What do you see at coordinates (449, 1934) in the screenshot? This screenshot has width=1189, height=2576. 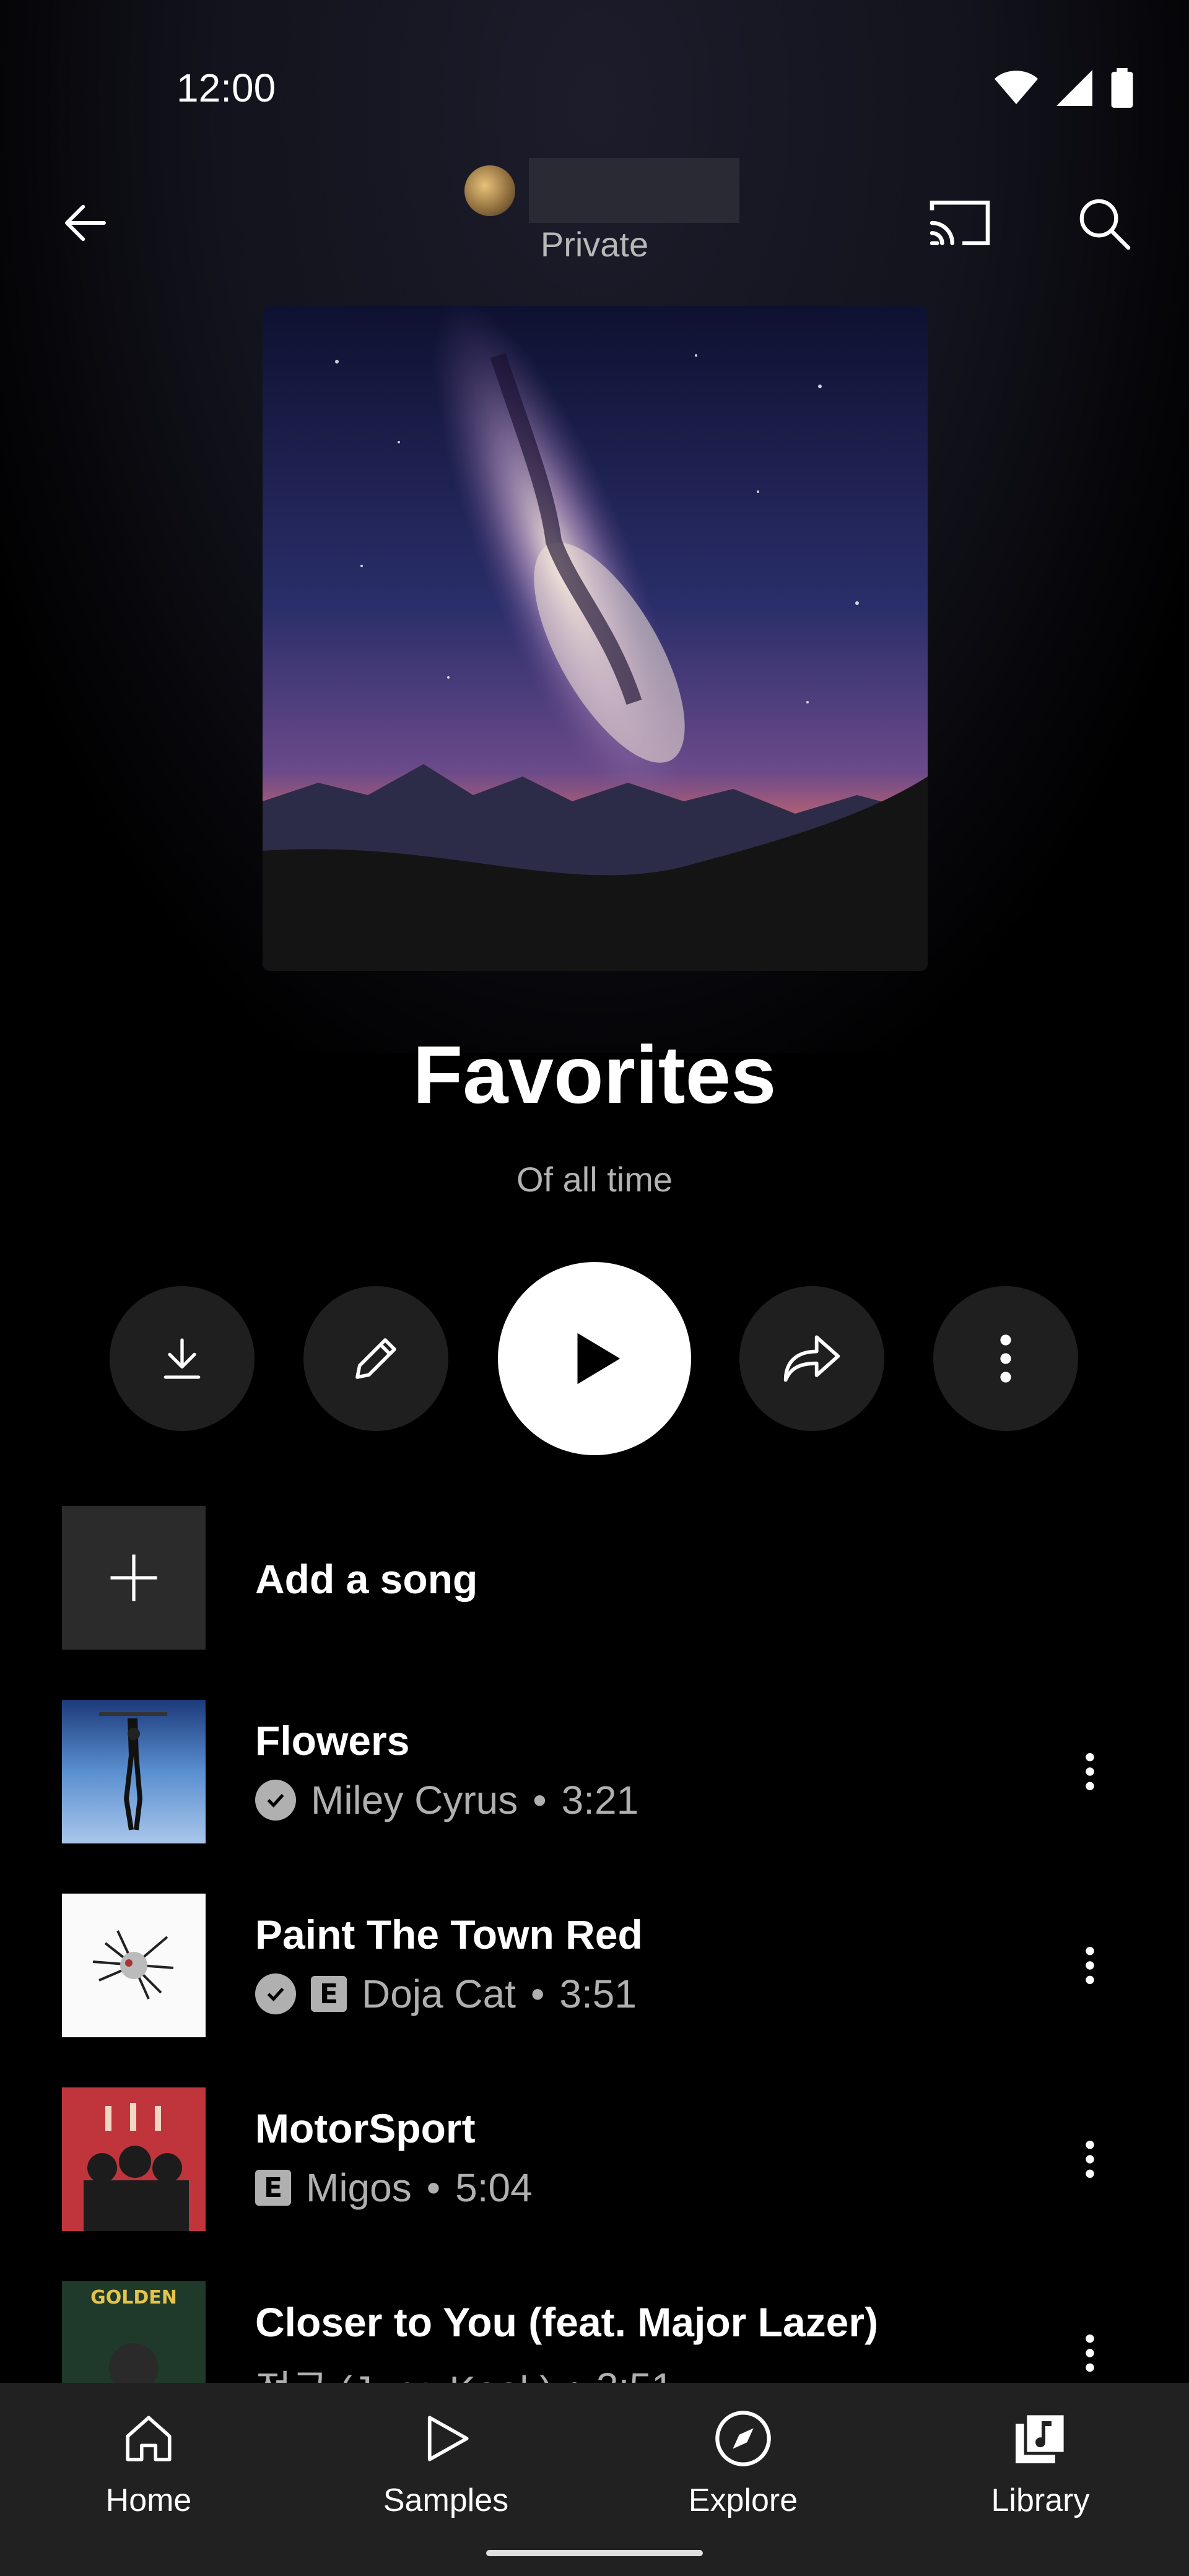 I see `song-title: Paint The Town Red` at bounding box center [449, 1934].